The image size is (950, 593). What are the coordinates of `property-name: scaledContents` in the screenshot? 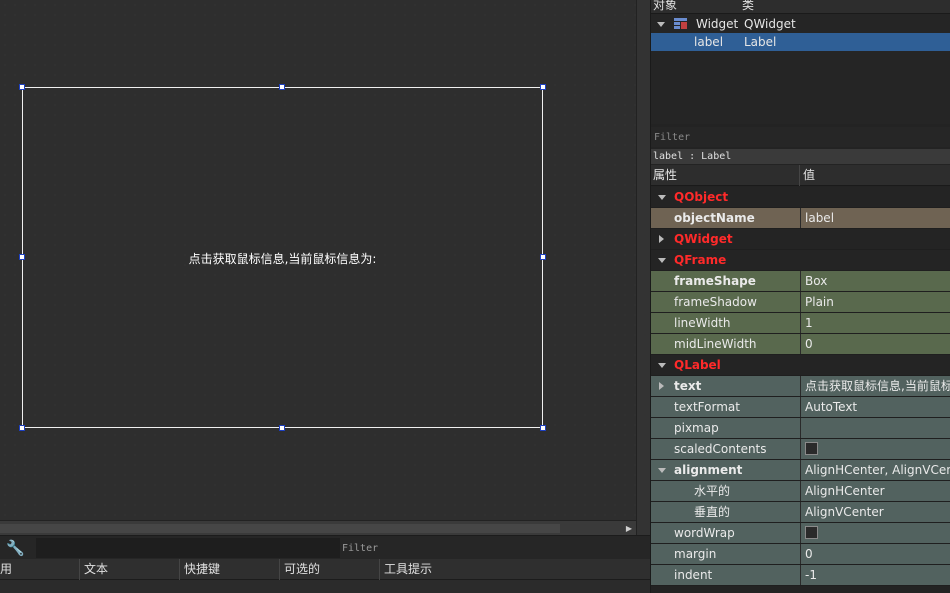 It's located at (720, 449).